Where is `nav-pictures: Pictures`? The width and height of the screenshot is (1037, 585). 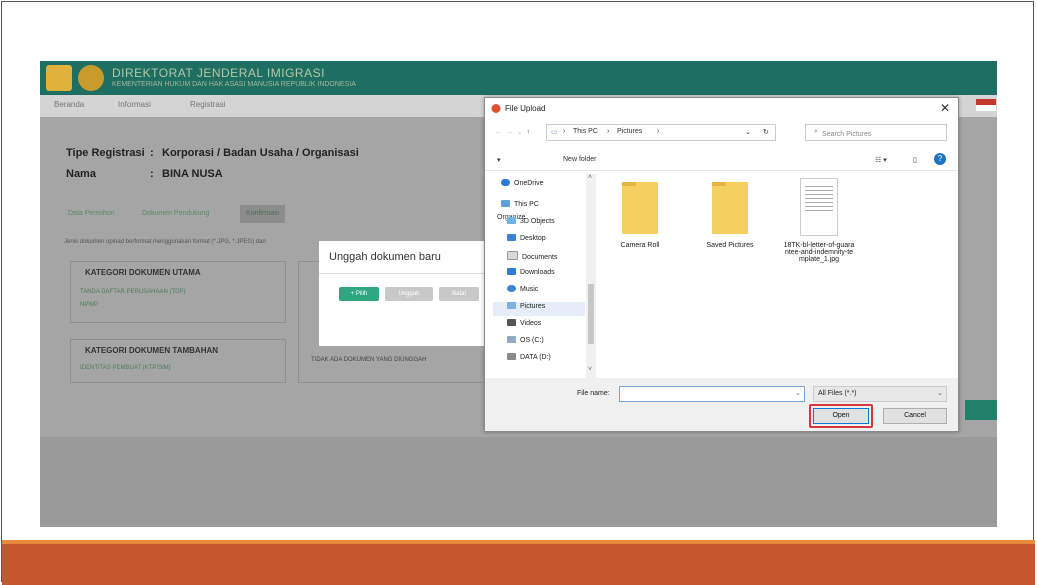
nav-pictures: Pictures is located at coordinates (539, 309).